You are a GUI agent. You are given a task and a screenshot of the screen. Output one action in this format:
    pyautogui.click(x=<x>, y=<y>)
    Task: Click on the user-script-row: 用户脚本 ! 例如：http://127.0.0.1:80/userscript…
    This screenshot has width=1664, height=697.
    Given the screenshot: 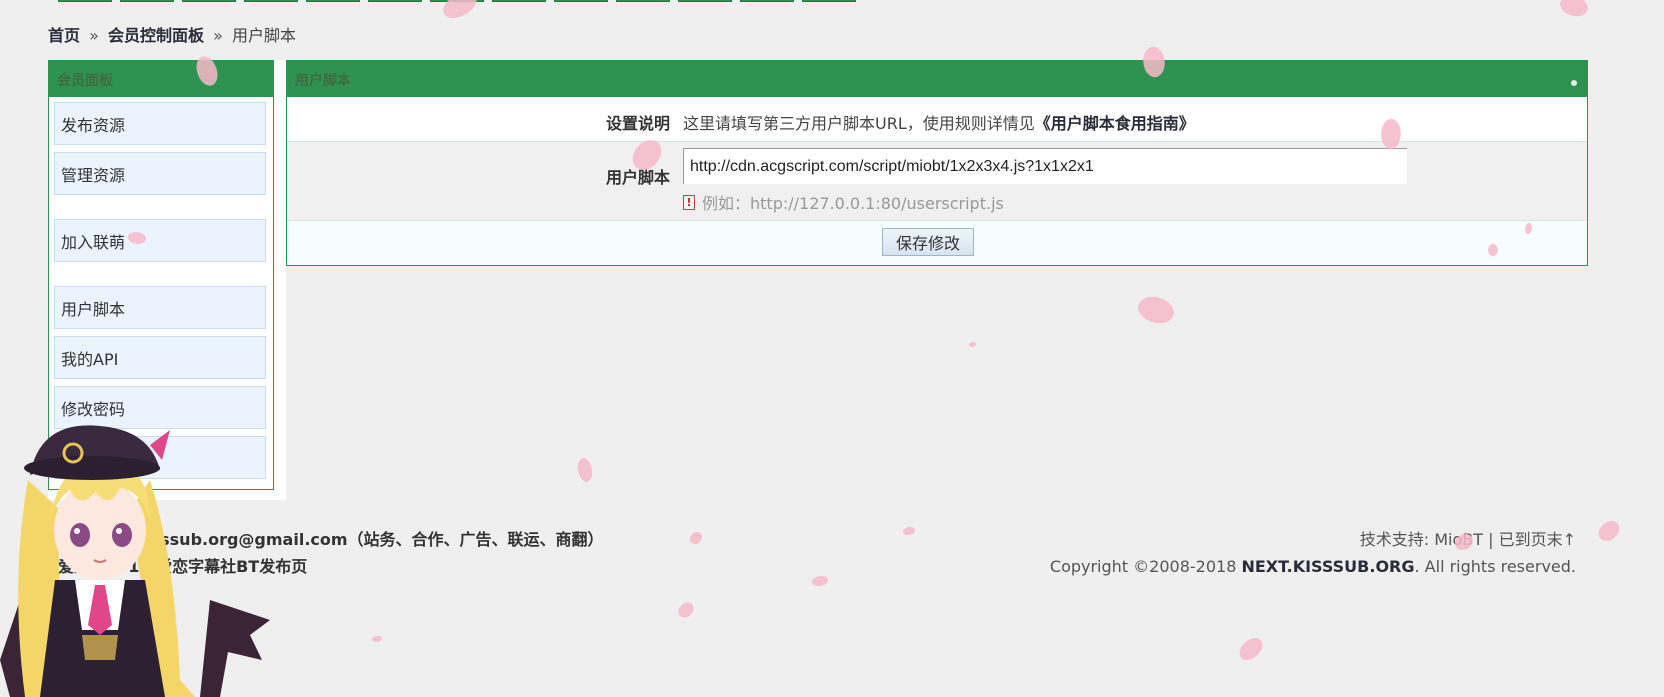 What is the action you would take?
    pyautogui.click(x=937, y=181)
    